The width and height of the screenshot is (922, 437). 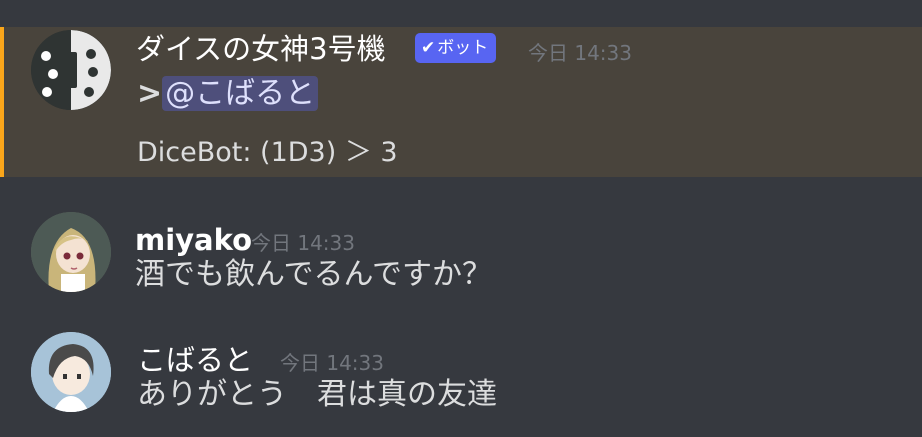 I want to click on quote-prefix: >, so click(x=150, y=93).